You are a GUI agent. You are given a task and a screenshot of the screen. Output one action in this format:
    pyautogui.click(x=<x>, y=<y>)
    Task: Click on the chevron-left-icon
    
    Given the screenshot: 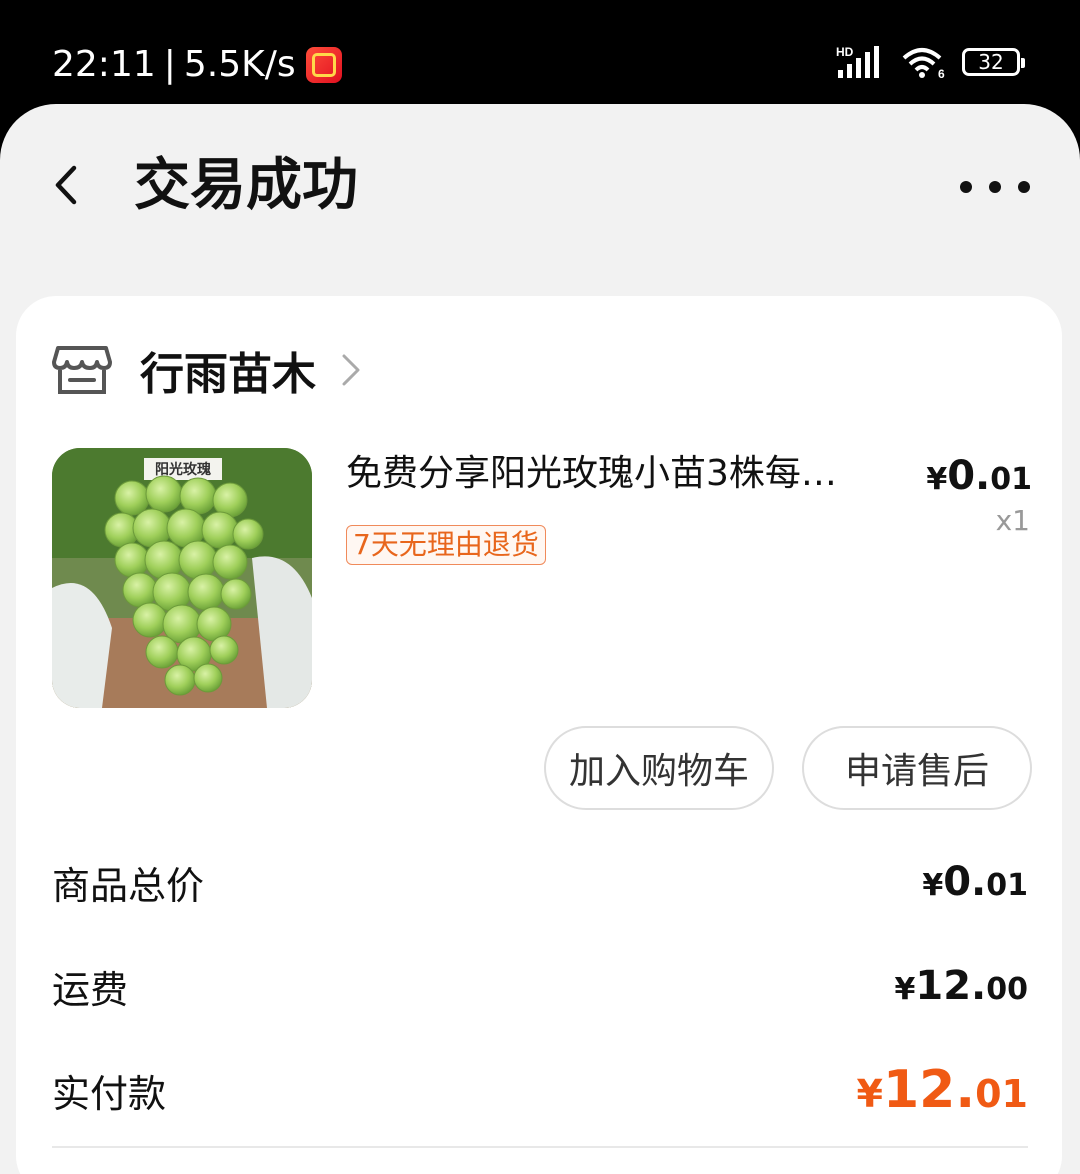 What is the action you would take?
    pyautogui.click(x=66, y=185)
    